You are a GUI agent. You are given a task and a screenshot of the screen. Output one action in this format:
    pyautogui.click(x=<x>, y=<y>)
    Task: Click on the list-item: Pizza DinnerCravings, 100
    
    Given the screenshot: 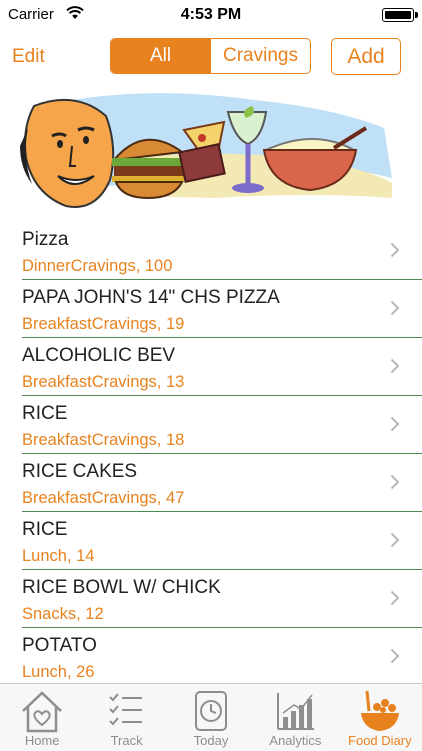 What is the action you would take?
    pyautogui.click(x=222, y=251)
    